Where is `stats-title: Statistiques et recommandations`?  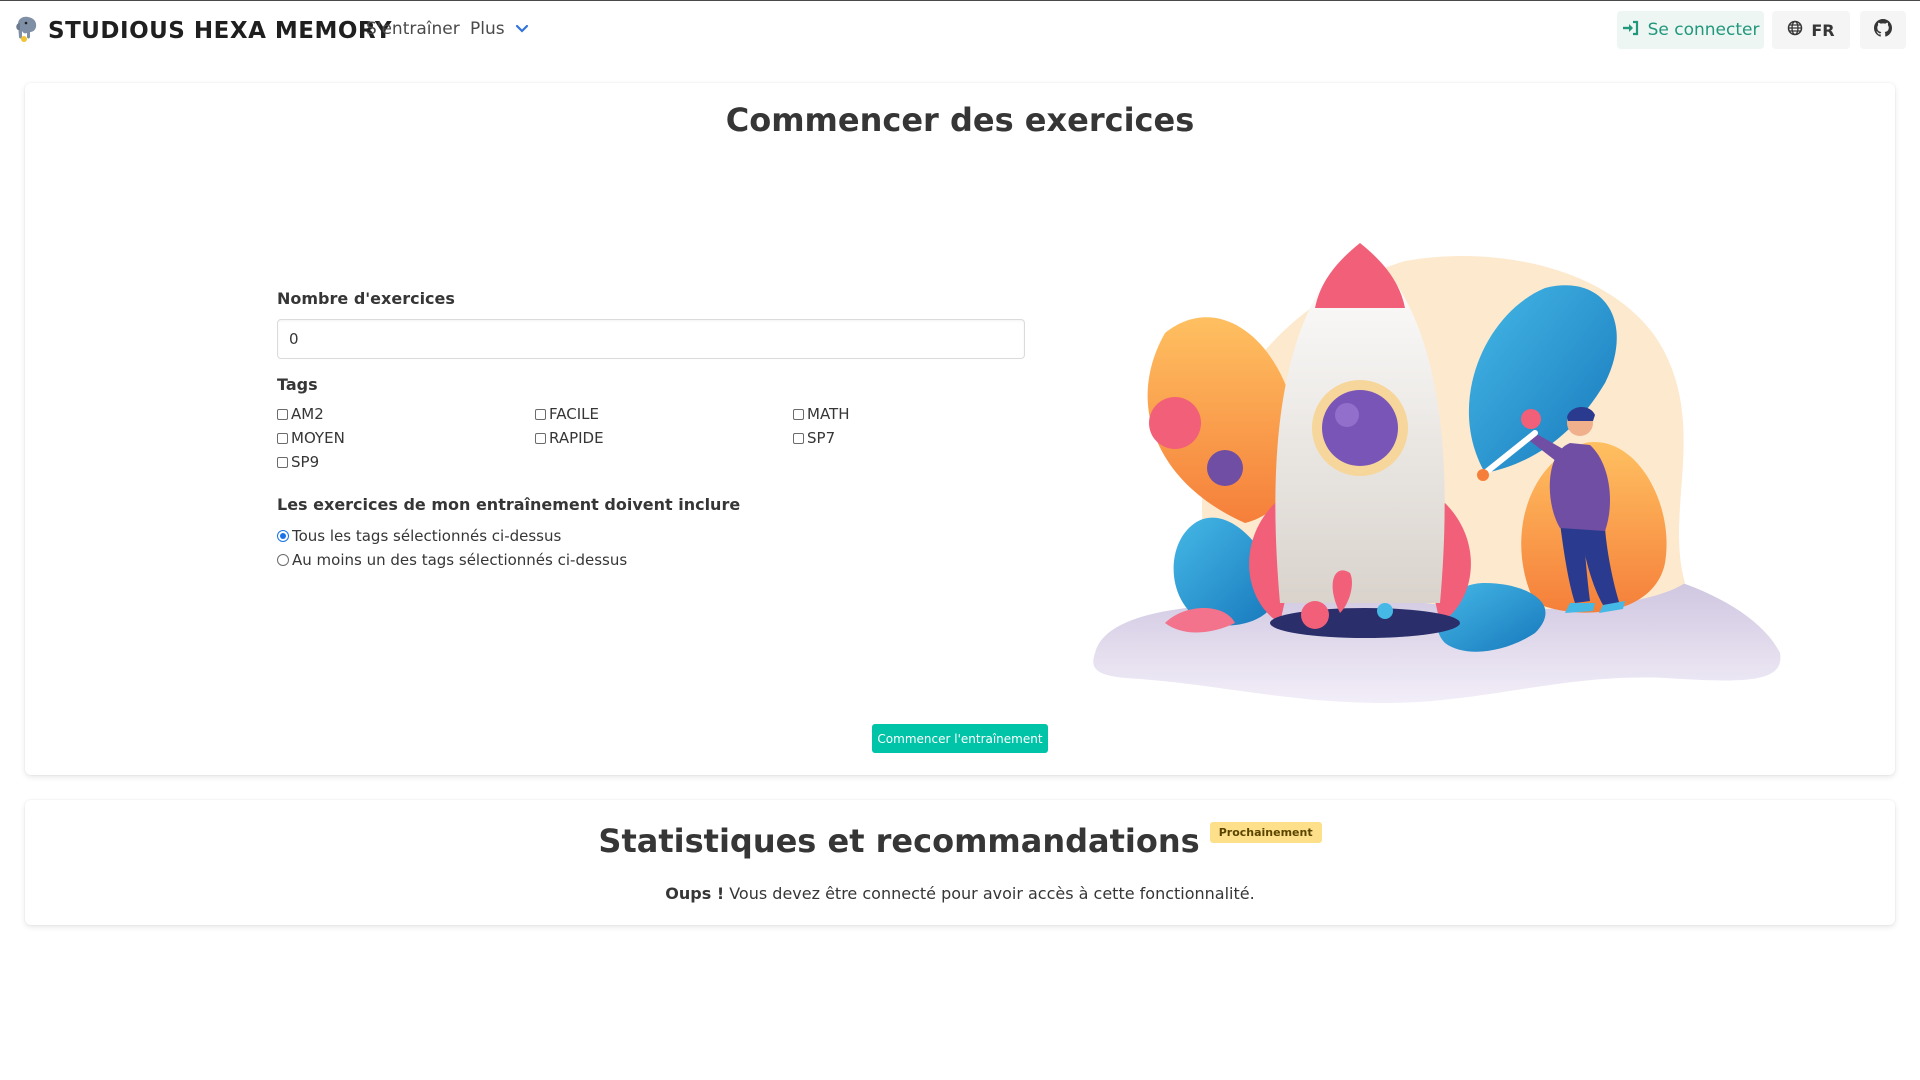
stats-title: Statistiques et recommandations is located at coordinates (899, 841).